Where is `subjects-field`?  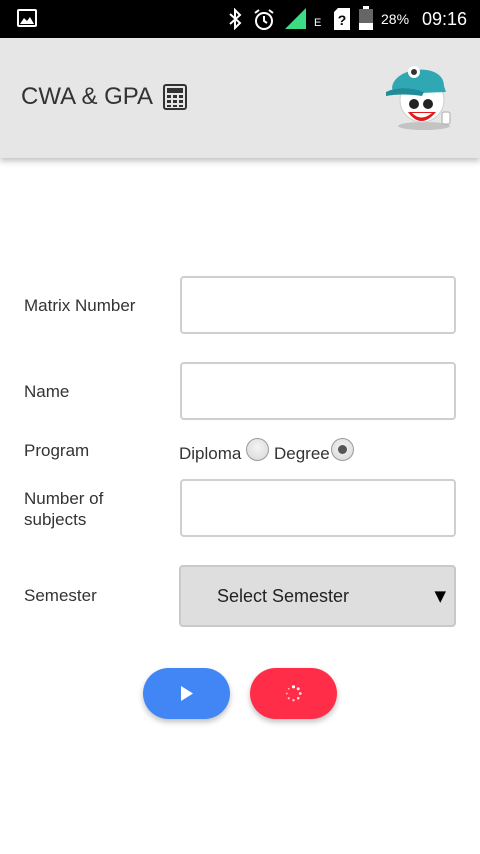 subjects-field is located at coordinates (318, 508).